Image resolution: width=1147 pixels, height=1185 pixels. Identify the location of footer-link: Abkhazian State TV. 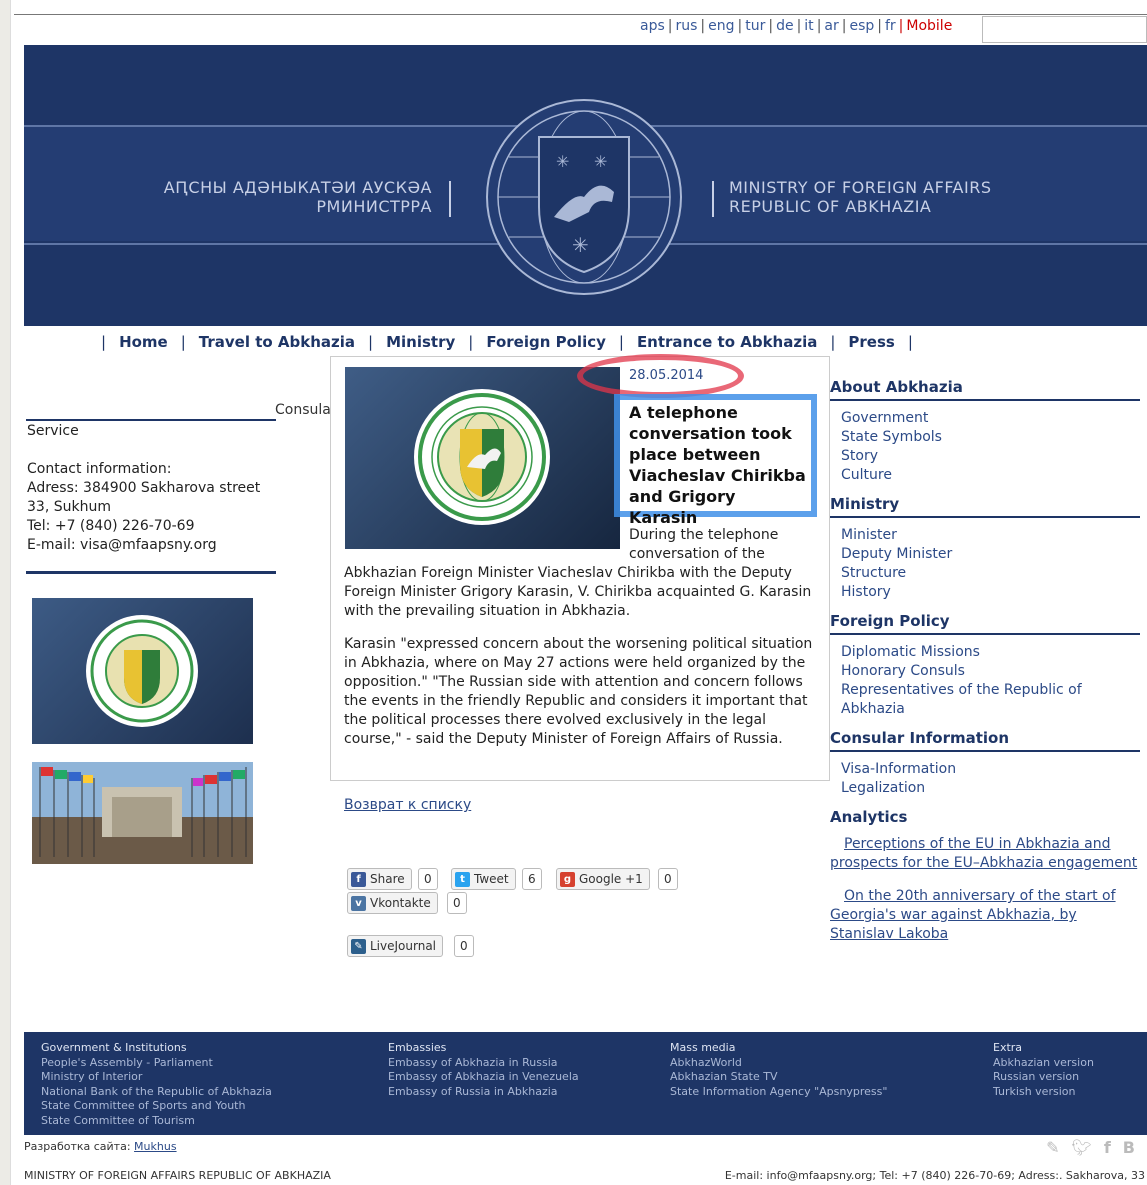
(778, 1077).